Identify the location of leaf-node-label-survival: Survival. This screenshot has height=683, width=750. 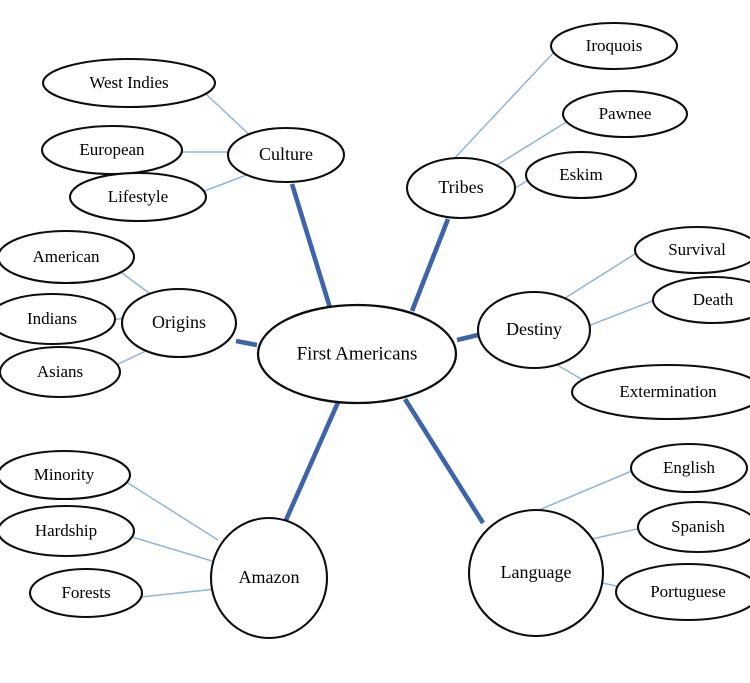
(697, 249).